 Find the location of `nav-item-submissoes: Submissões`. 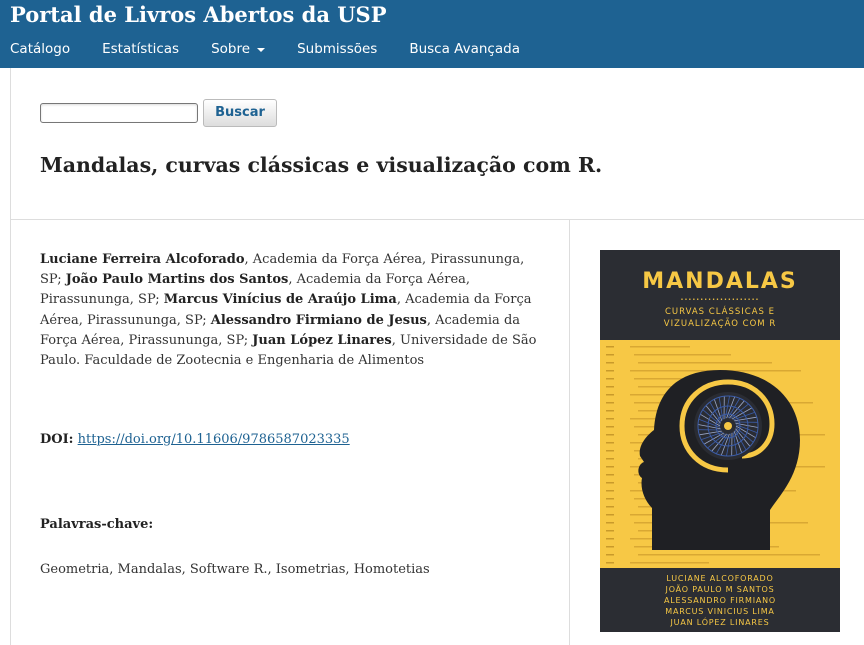

nav-item-submissoes: Submissões is located at coordinates (337, 49).